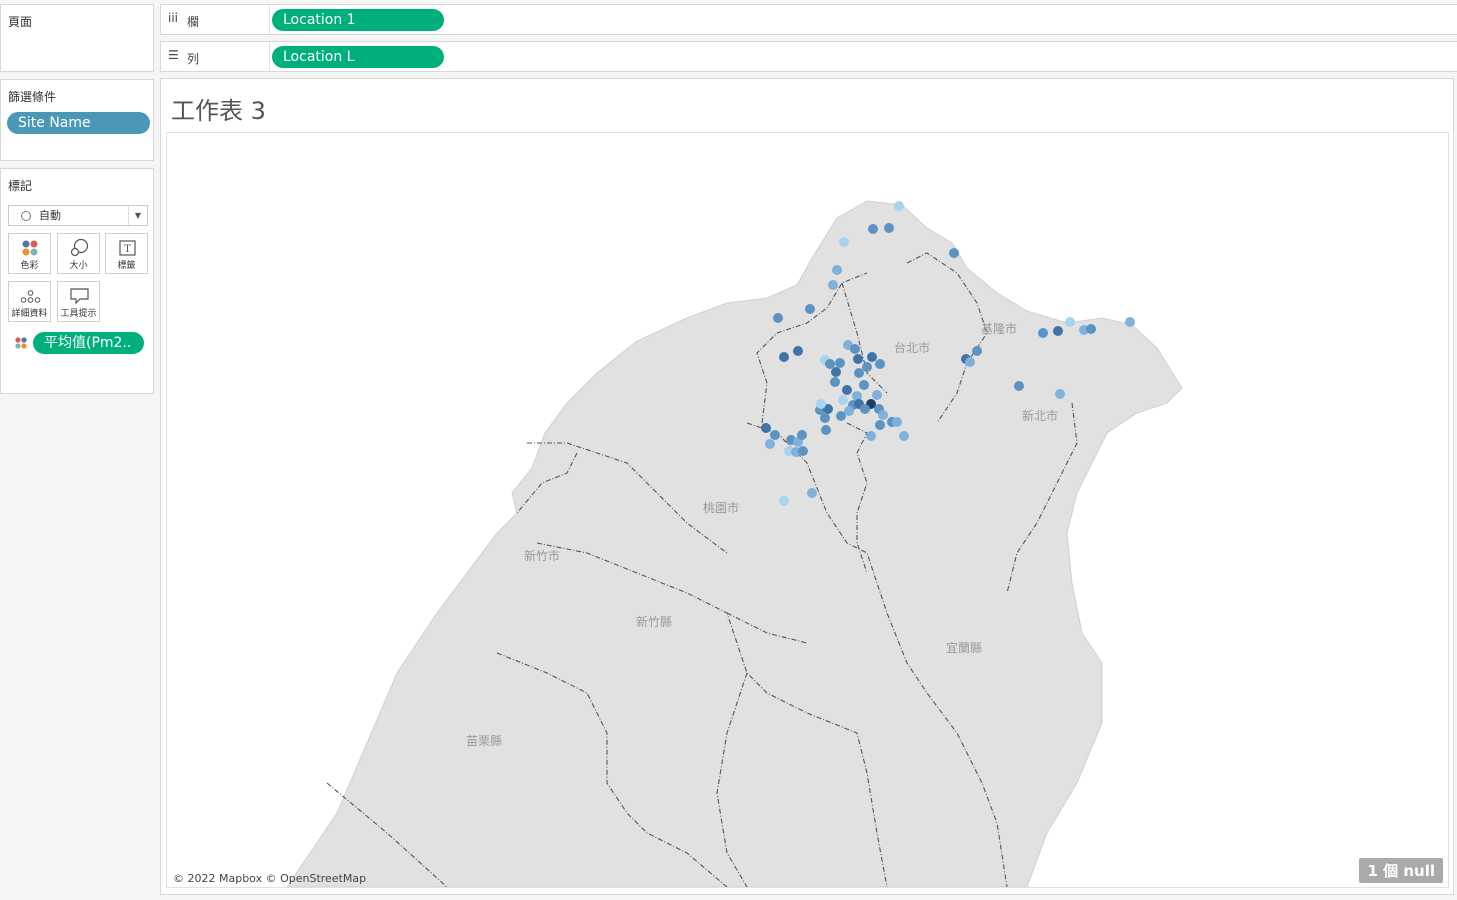 The height and width of the screenshot is (900, 1457). I want to click on filters-card: 篩選條件 Site Name, so click(77, 120).